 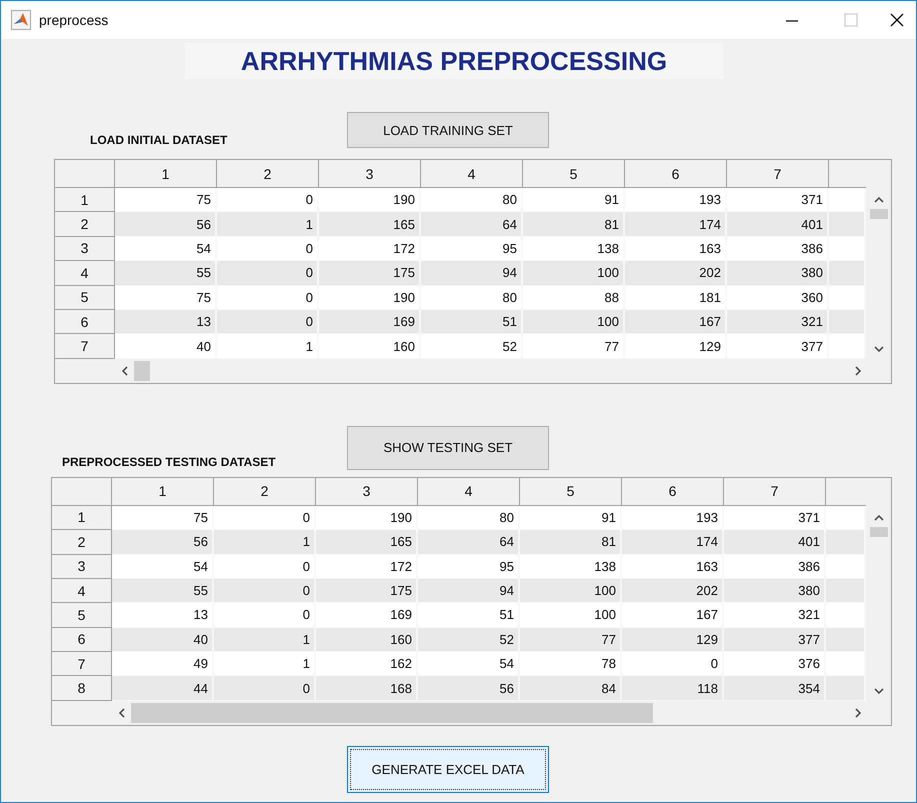 I want to click on table-cell: 160, so click(x=370, y=346).